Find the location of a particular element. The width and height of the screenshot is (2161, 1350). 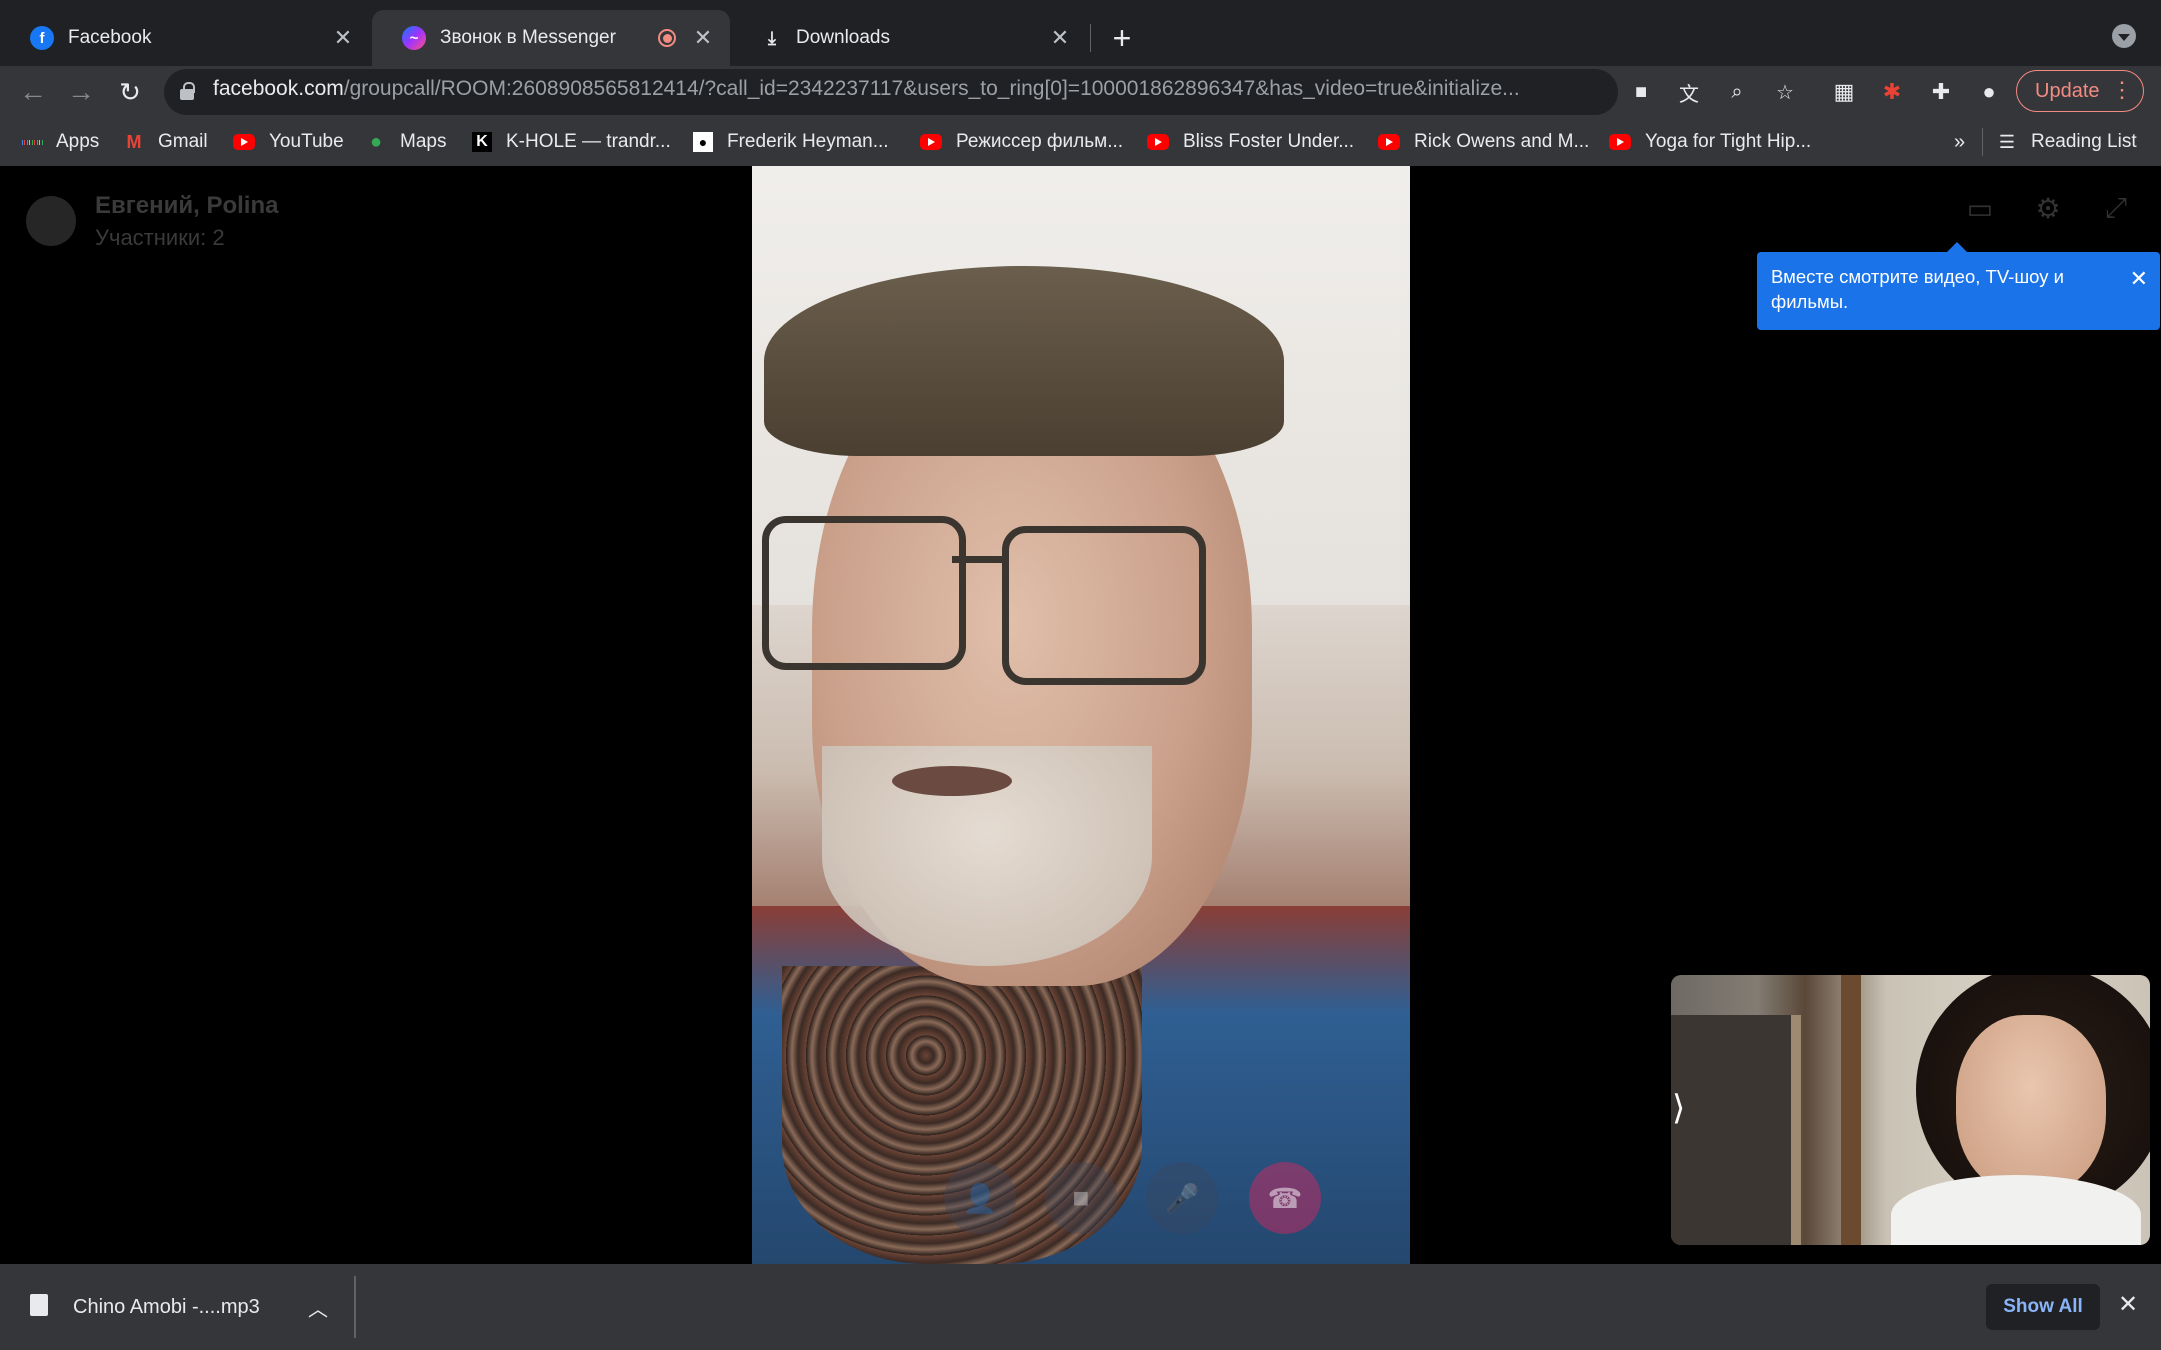

frederik-icon: ● is located at coordinates (703, 142).